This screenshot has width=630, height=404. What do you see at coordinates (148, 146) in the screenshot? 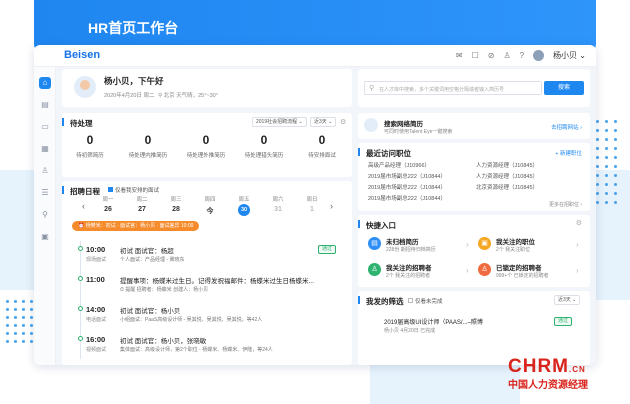
I see `todo-item: 0 待处理内推简历` at bounding box center [148, 146].